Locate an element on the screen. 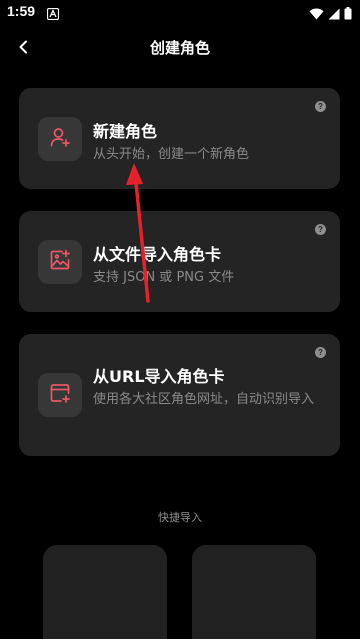 The width and height of the screenshot is (360, 639). image-add-icon is located at coordinates (60, 262).